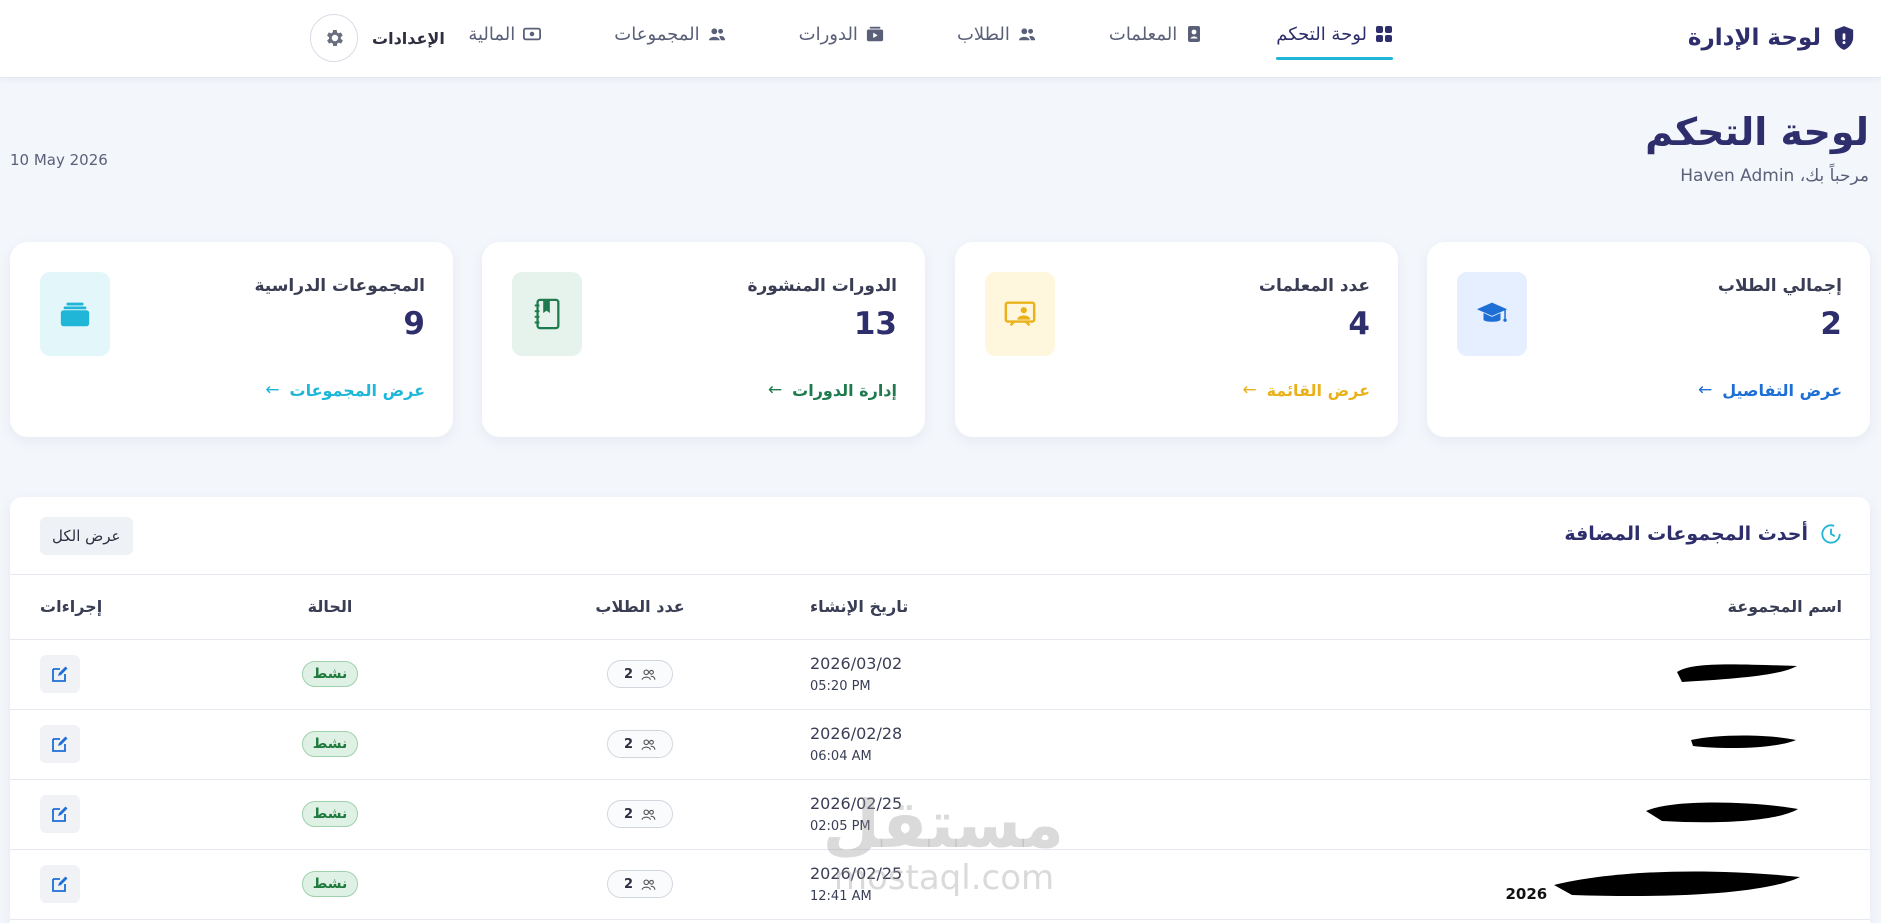 Image resolution: width=1881 pixels, height=923 pixels. What do you see at coordinates (669, 34) in the screenshot?
I see `nav-groups: المجموعات` at bounding box center [669, 34].